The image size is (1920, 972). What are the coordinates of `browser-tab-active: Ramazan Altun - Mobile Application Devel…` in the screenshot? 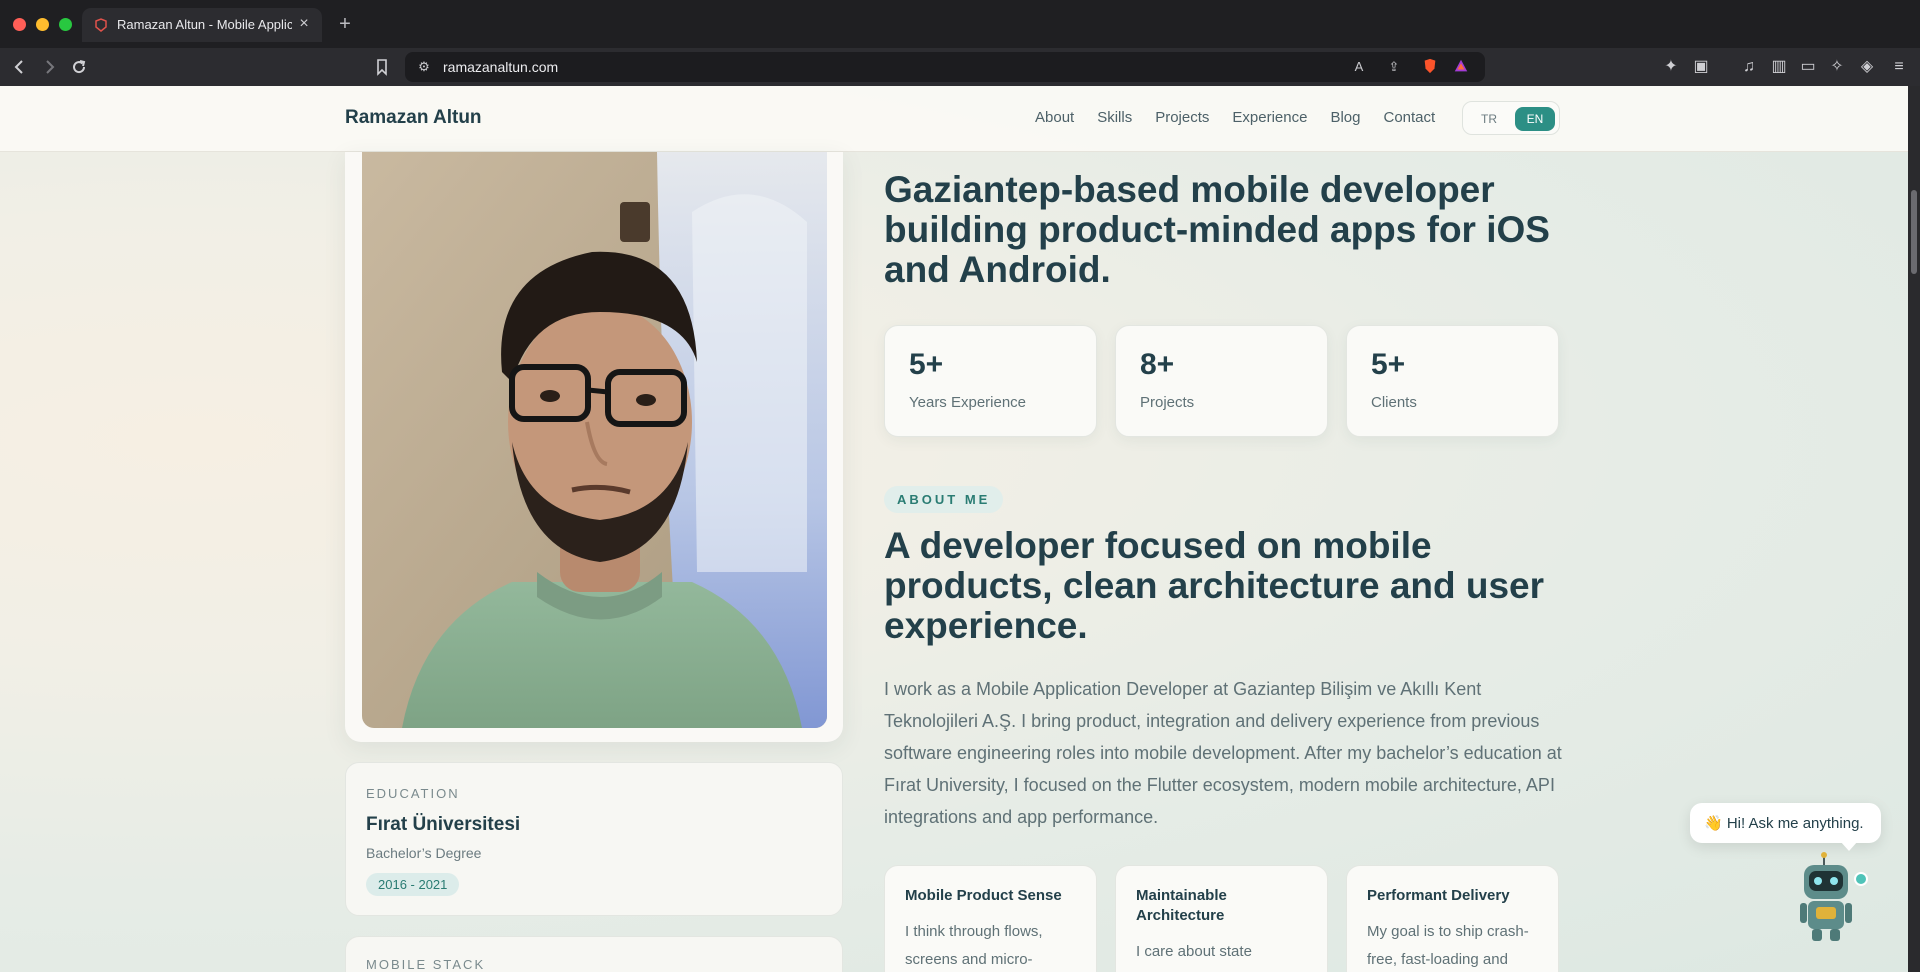 It's located at (202, 25).